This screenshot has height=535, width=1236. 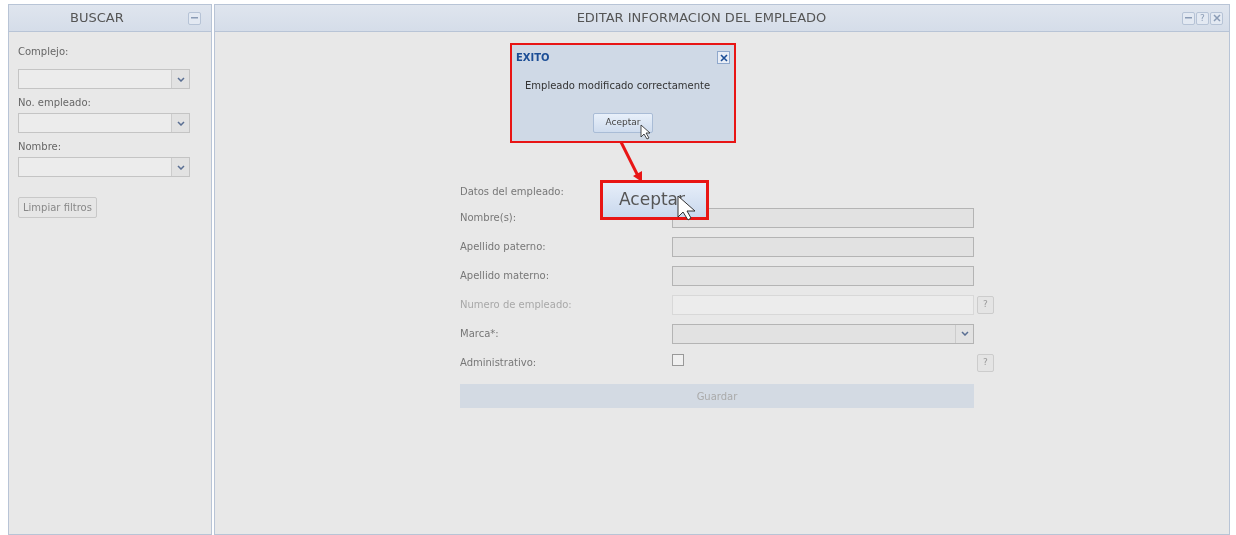 What do you see at coordinates (701, 18) in the screenshot?
I see `panel-title: EDITAR INFORMACION DEL EMPLEADO` at bounding box center [701, 18].